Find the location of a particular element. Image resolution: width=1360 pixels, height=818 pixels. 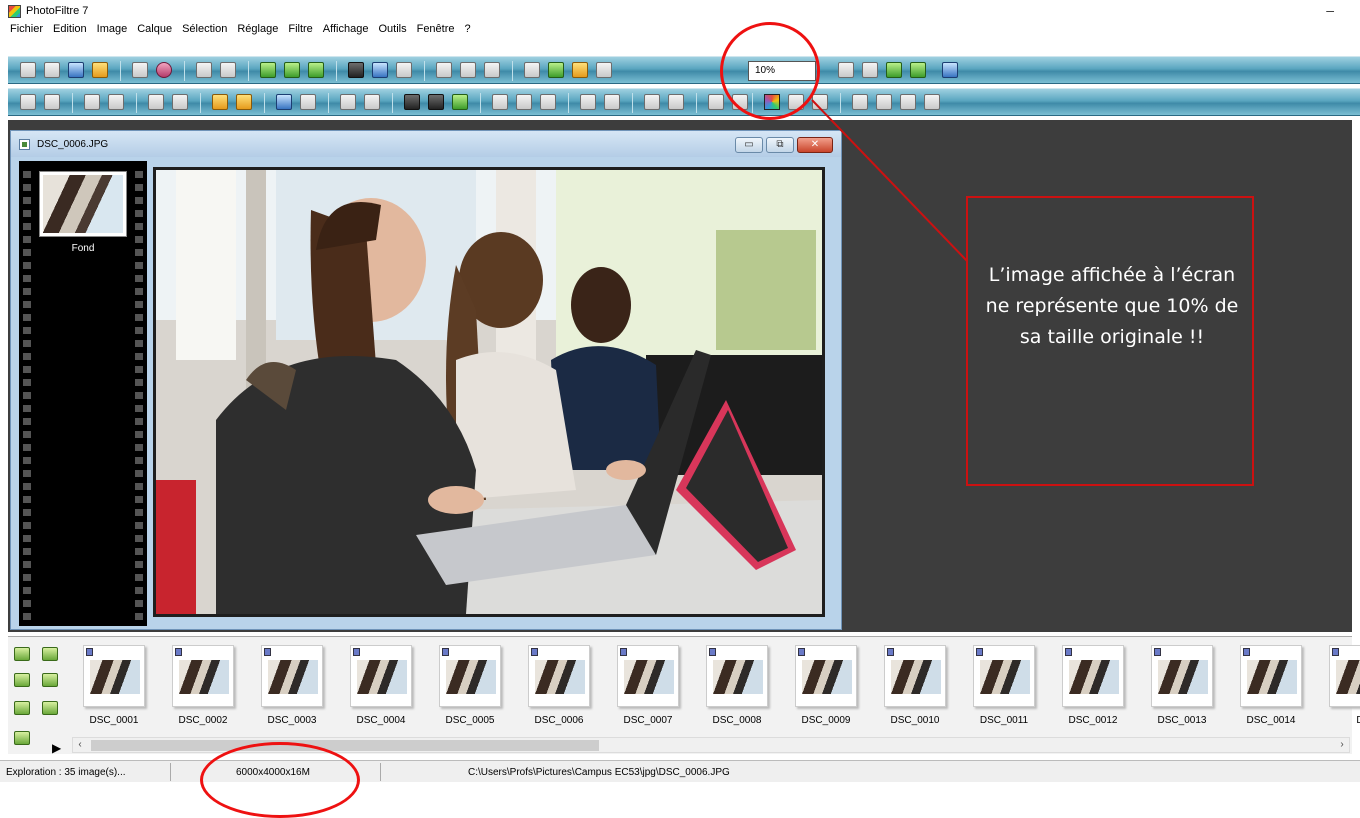

thumbnail-item: DSC_0005 is located at coordinates (470, 685).